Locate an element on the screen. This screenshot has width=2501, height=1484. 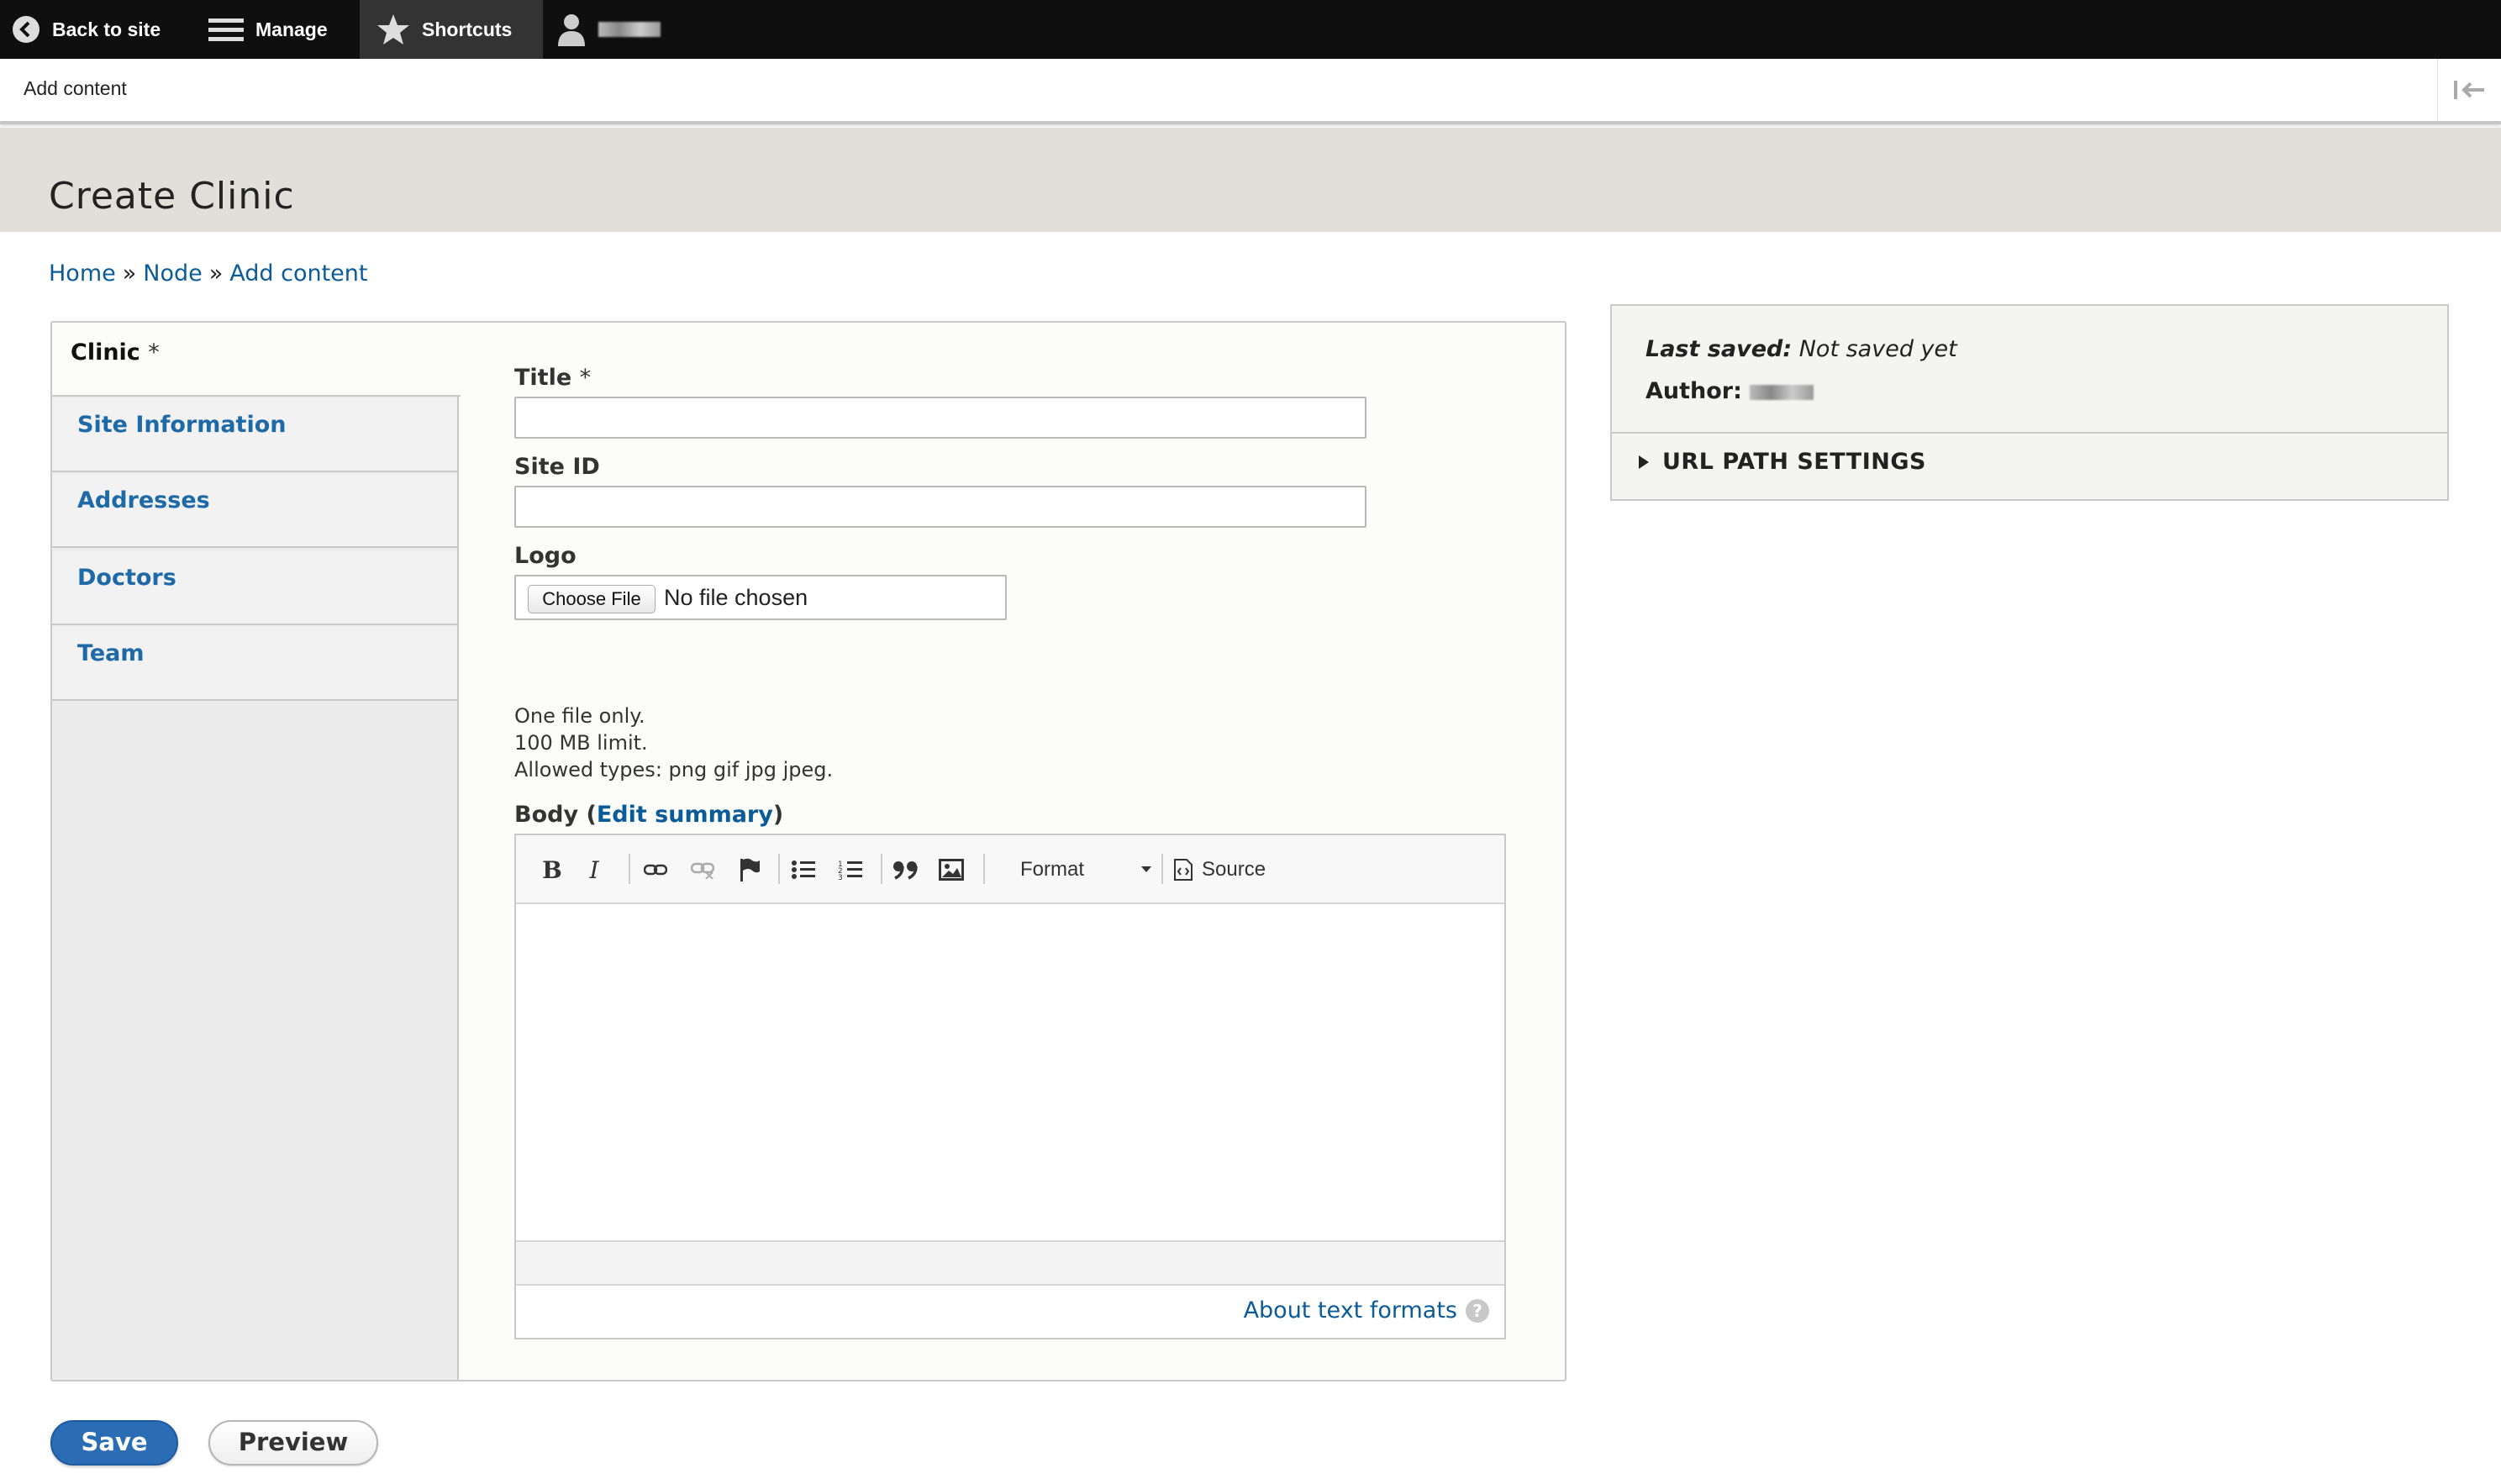
tab-addresses-label: Addresses is located at coordinates (143, 500).